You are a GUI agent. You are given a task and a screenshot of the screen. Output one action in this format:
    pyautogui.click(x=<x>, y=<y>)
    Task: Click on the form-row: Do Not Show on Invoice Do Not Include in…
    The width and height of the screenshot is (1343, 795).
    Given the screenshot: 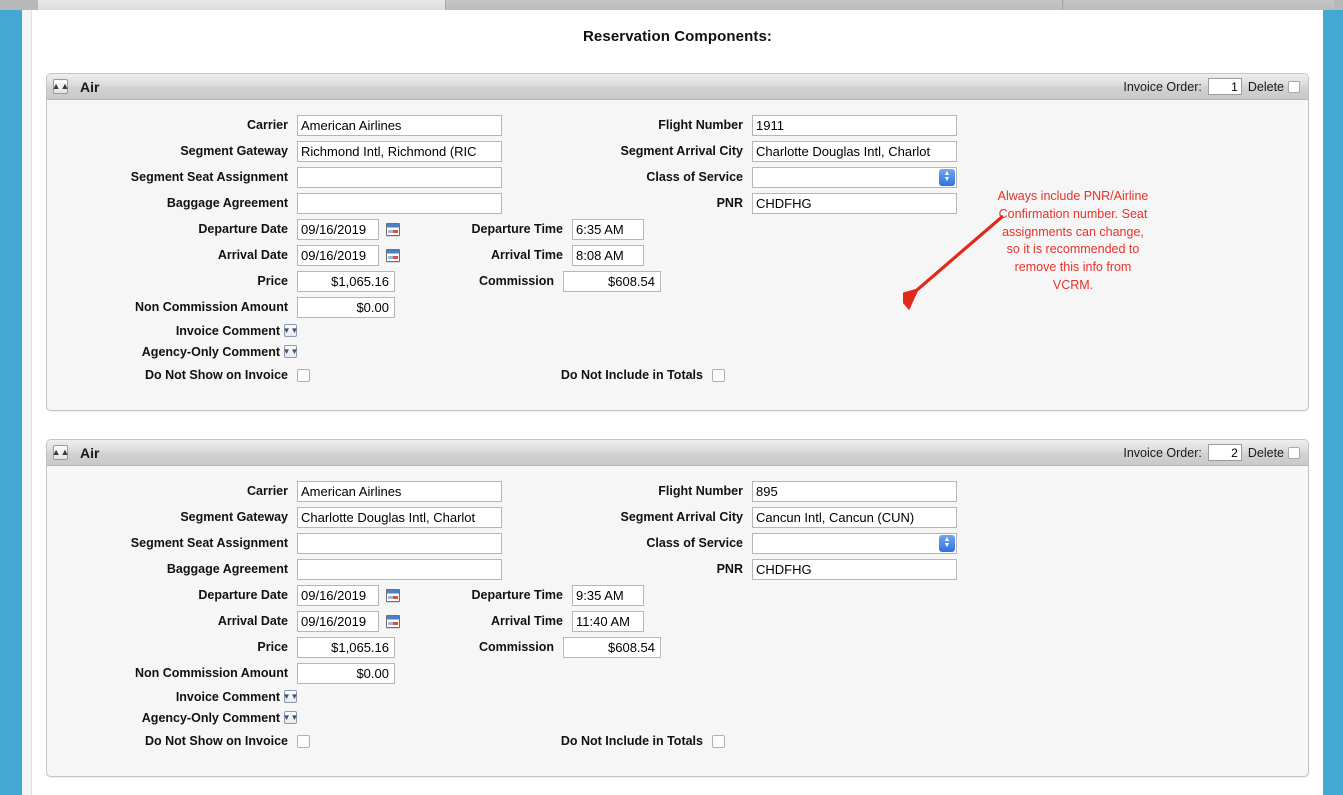 What is the action you would take?
    pyautogui.click(x=677, y=375)
    